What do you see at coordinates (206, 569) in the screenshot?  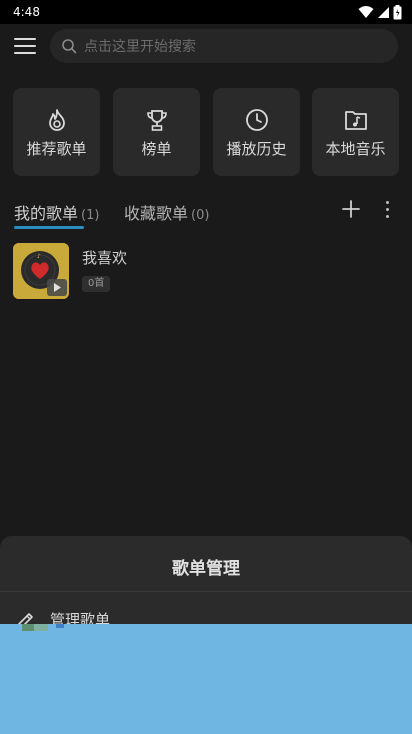 I see `sheet-title: 歌单管理` at bounding box center [206, 569].